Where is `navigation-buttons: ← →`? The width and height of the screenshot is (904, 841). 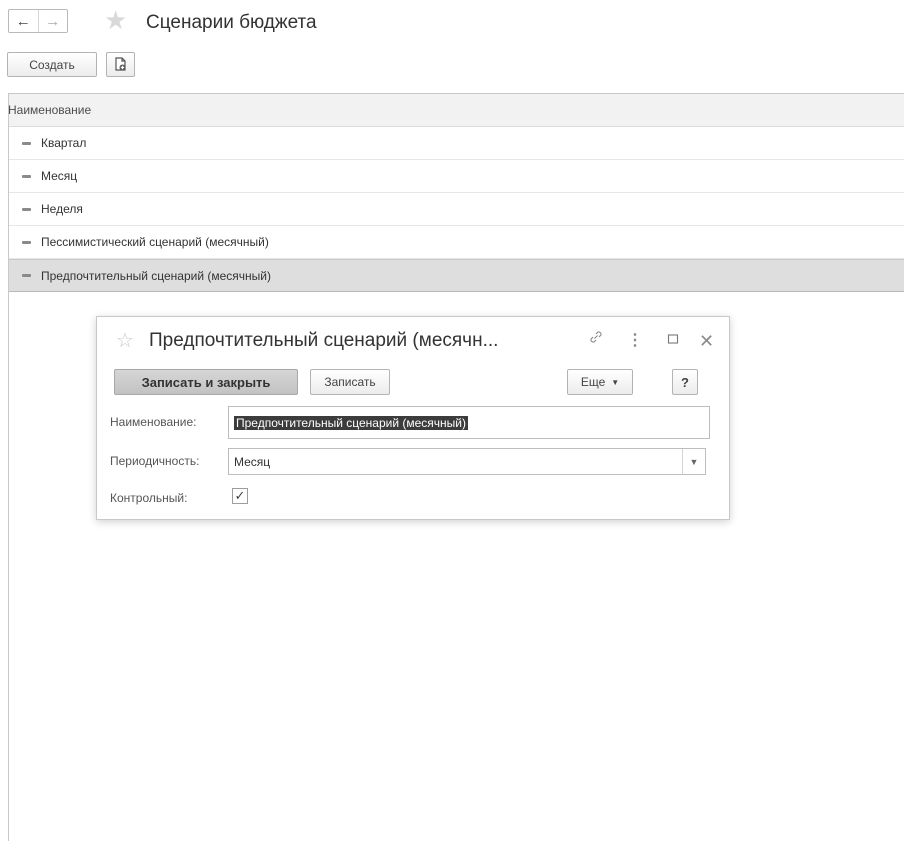
navigation-buttons: ← → is located at coordinates (38, 21).